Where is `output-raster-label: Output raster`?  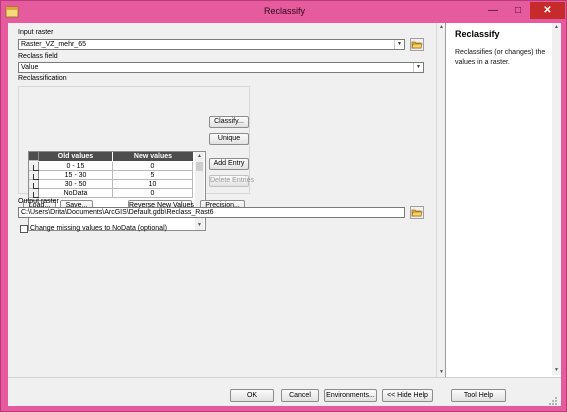
output-raster-label: Output raster is located at coordinates (38, 201).